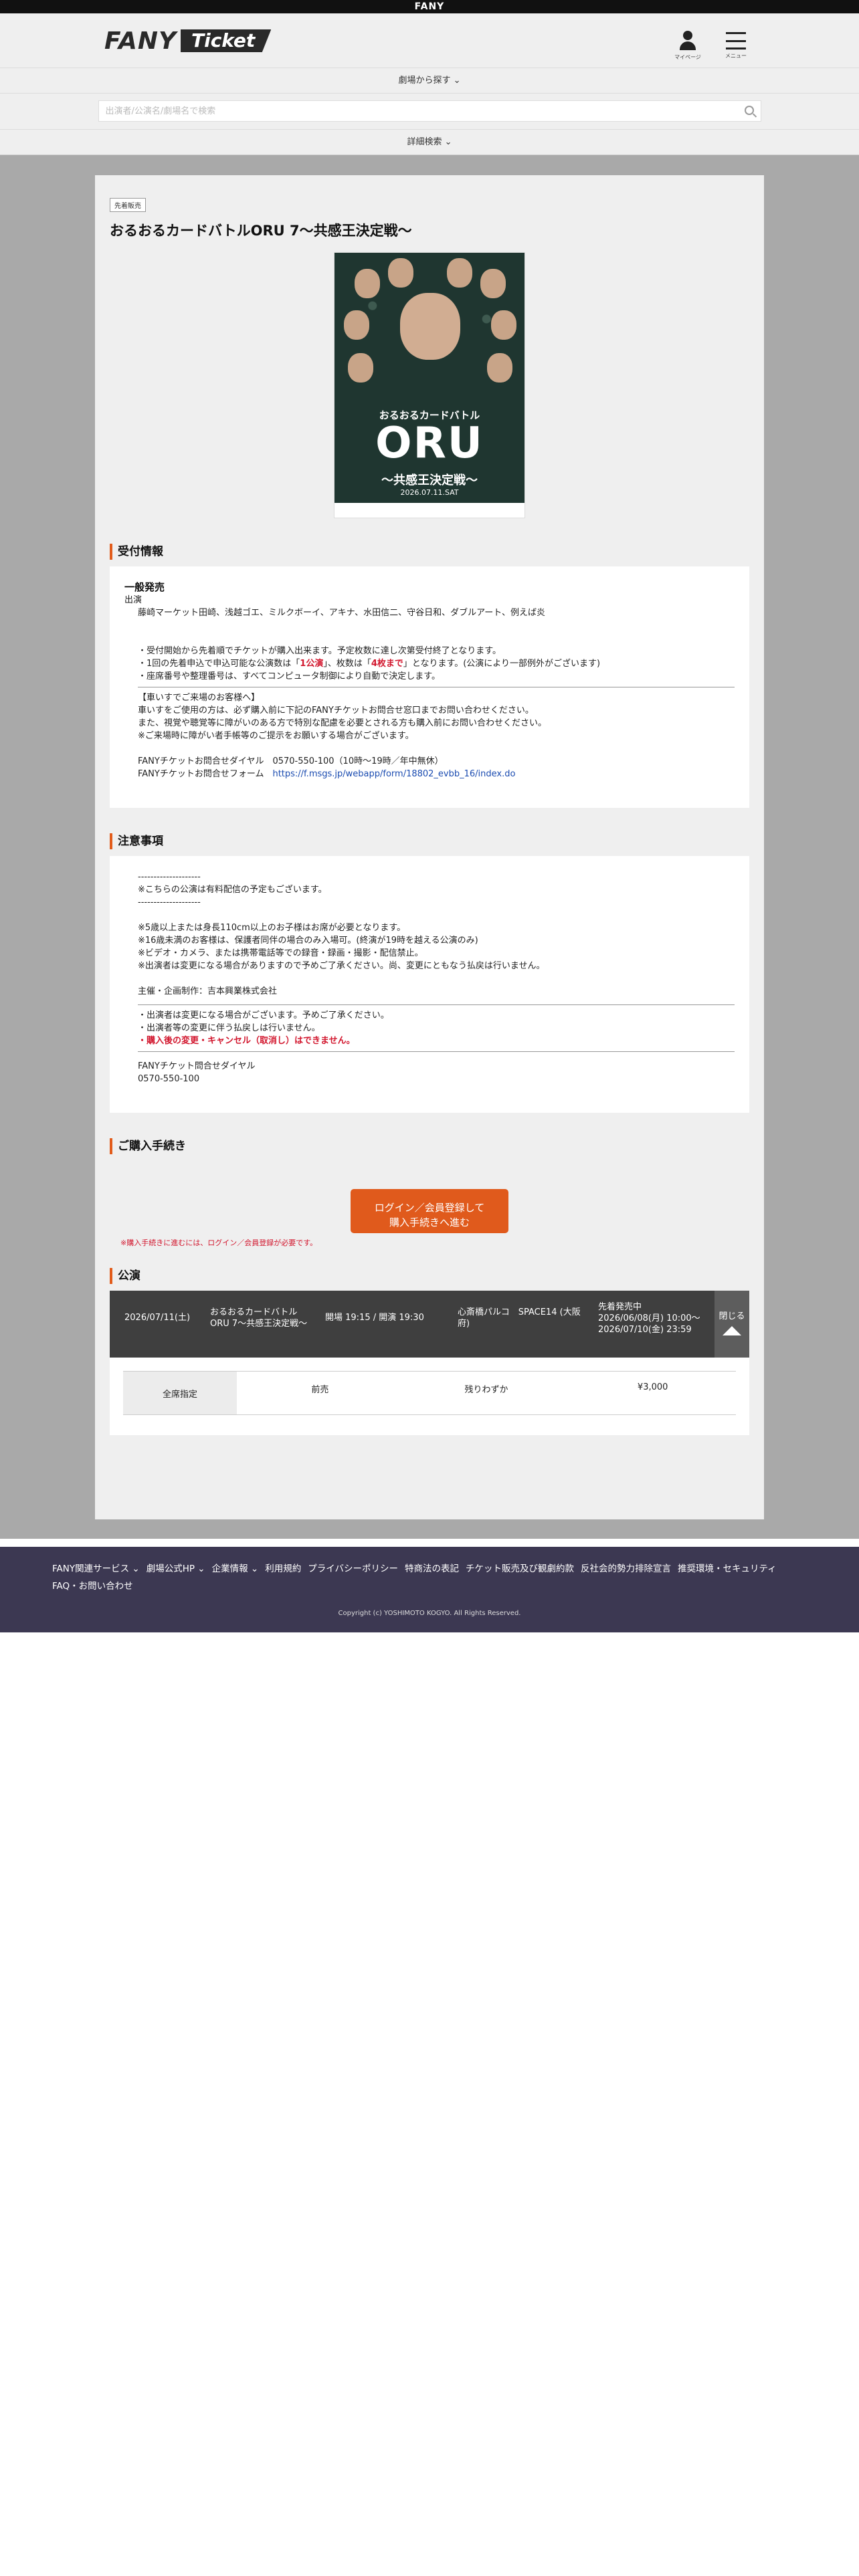 The width and height of the screenshot is (859, 2576). I want to click on event-title: おるおるカードバトルORU 7〜共感王決定戦〜, so click(261, 231).